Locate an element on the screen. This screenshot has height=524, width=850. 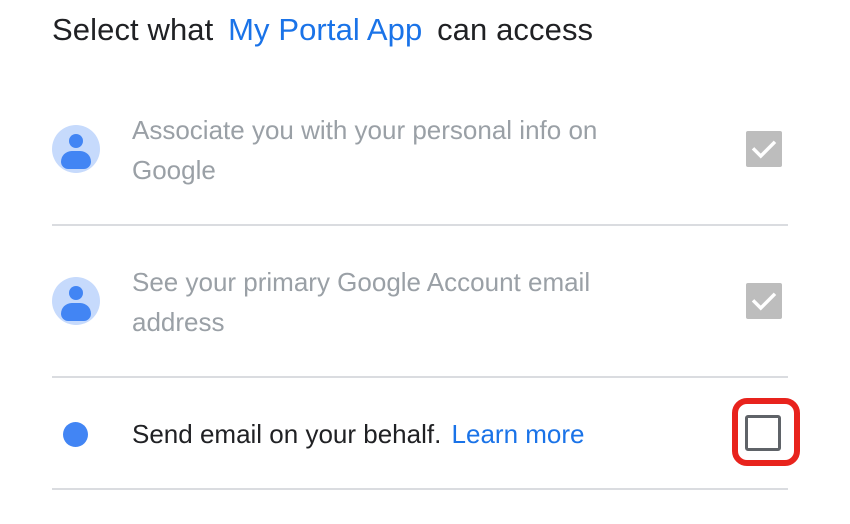
permission-label: Send email on your behalf. Learn more is located at coordinates (402, 434).